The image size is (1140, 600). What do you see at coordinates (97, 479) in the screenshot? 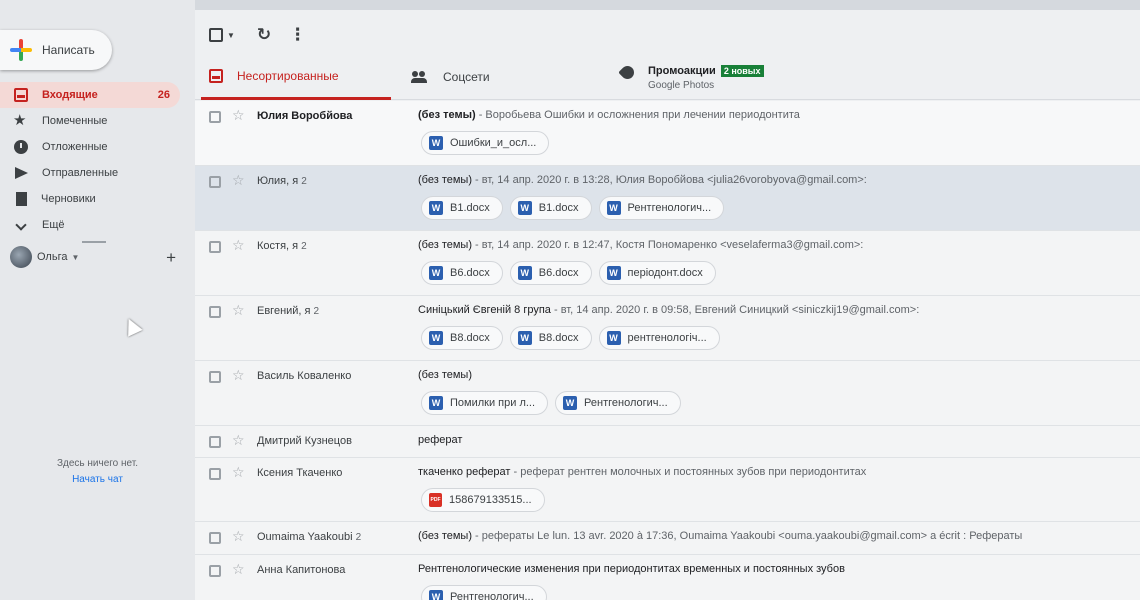
I see `start-chat-link: Начать чат` at bounding box center [97, 479].